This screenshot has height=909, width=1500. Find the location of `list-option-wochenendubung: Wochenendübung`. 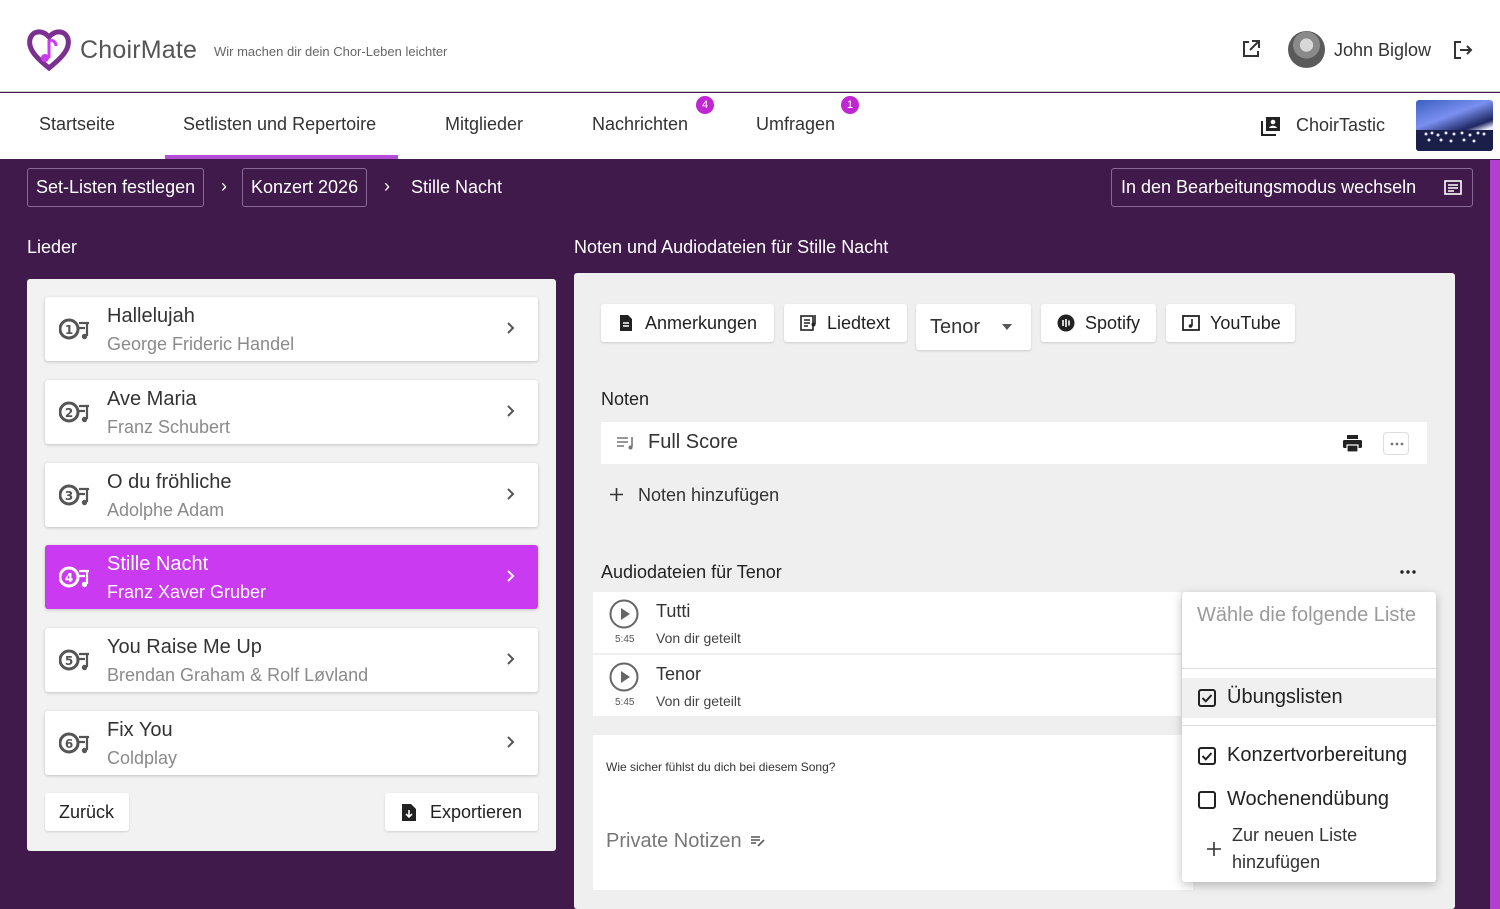

list-option-wochenendubung: Wochenendübung is located at coordinates (1309, 800).